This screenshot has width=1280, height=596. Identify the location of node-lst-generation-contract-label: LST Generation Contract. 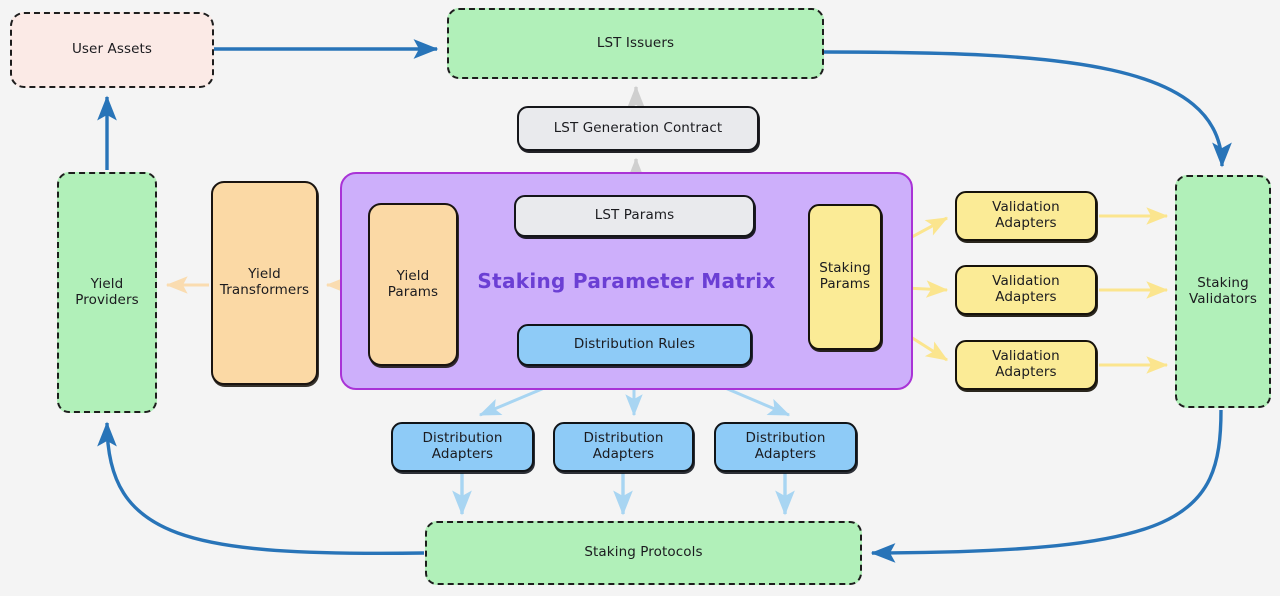
(638, 127).